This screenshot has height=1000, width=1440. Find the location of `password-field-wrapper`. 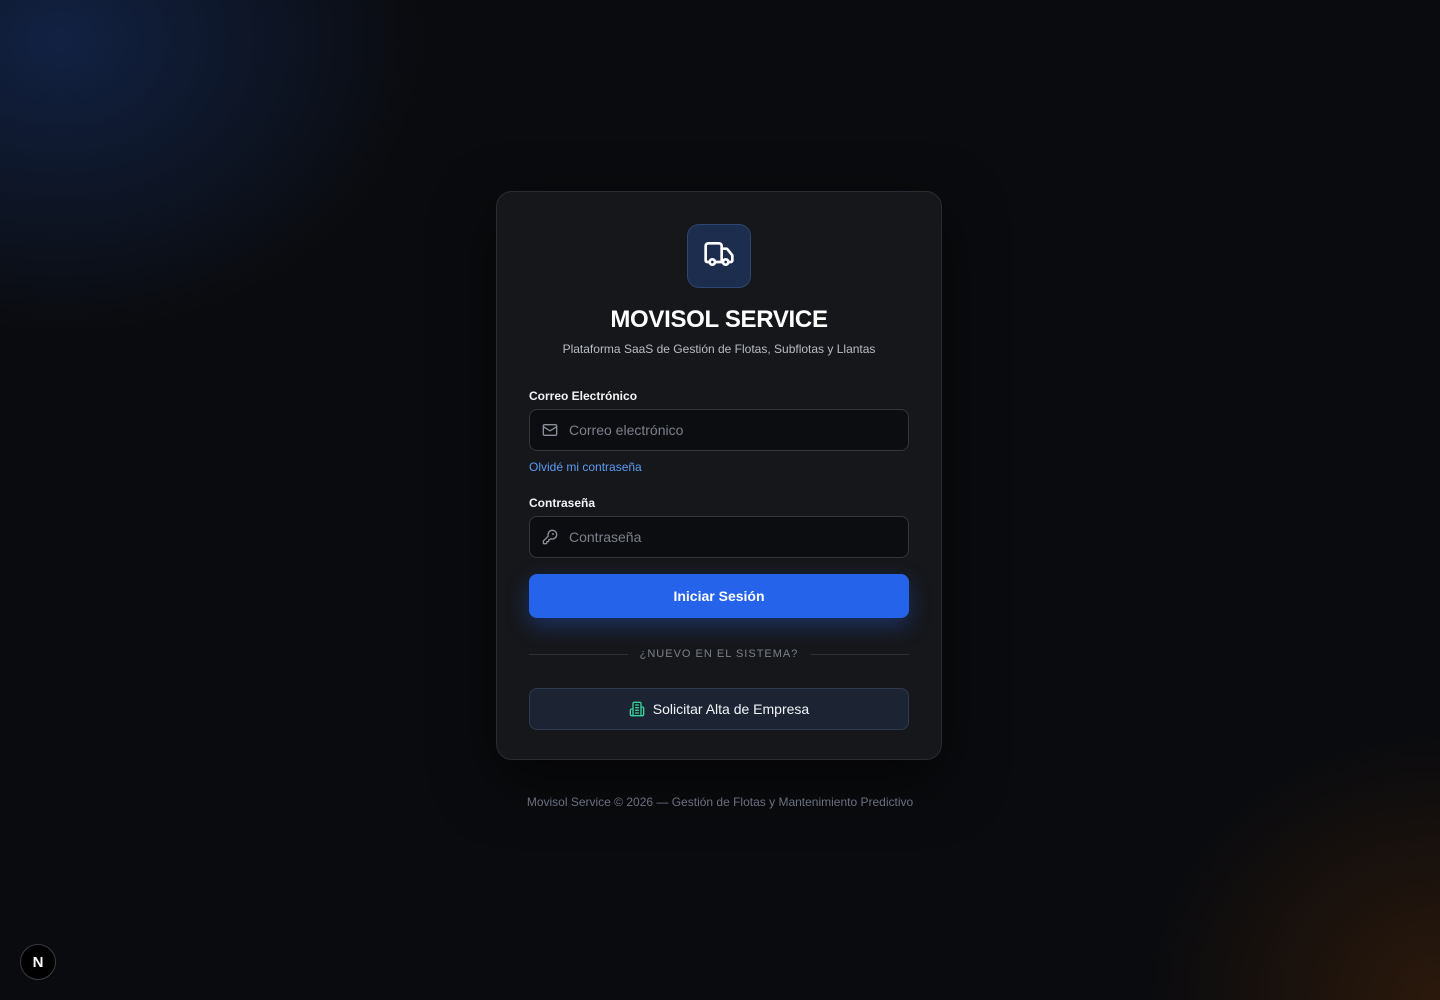

password-field-wrapper is located at coordinates (719, 537).